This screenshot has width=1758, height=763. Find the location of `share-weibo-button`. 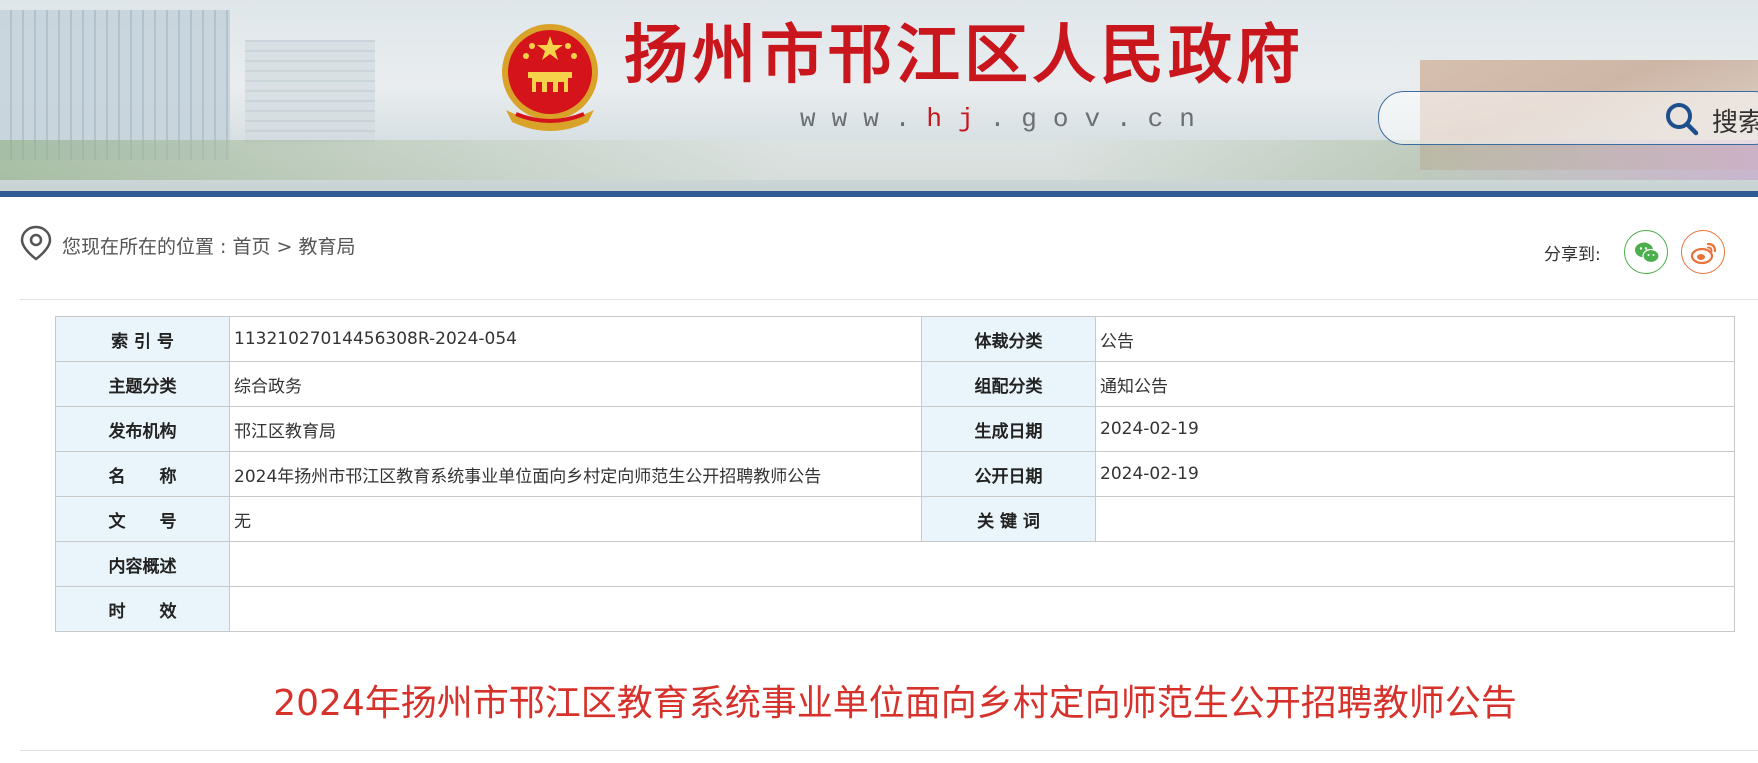

share-weibo-button is located at coordinates (1703, 252).